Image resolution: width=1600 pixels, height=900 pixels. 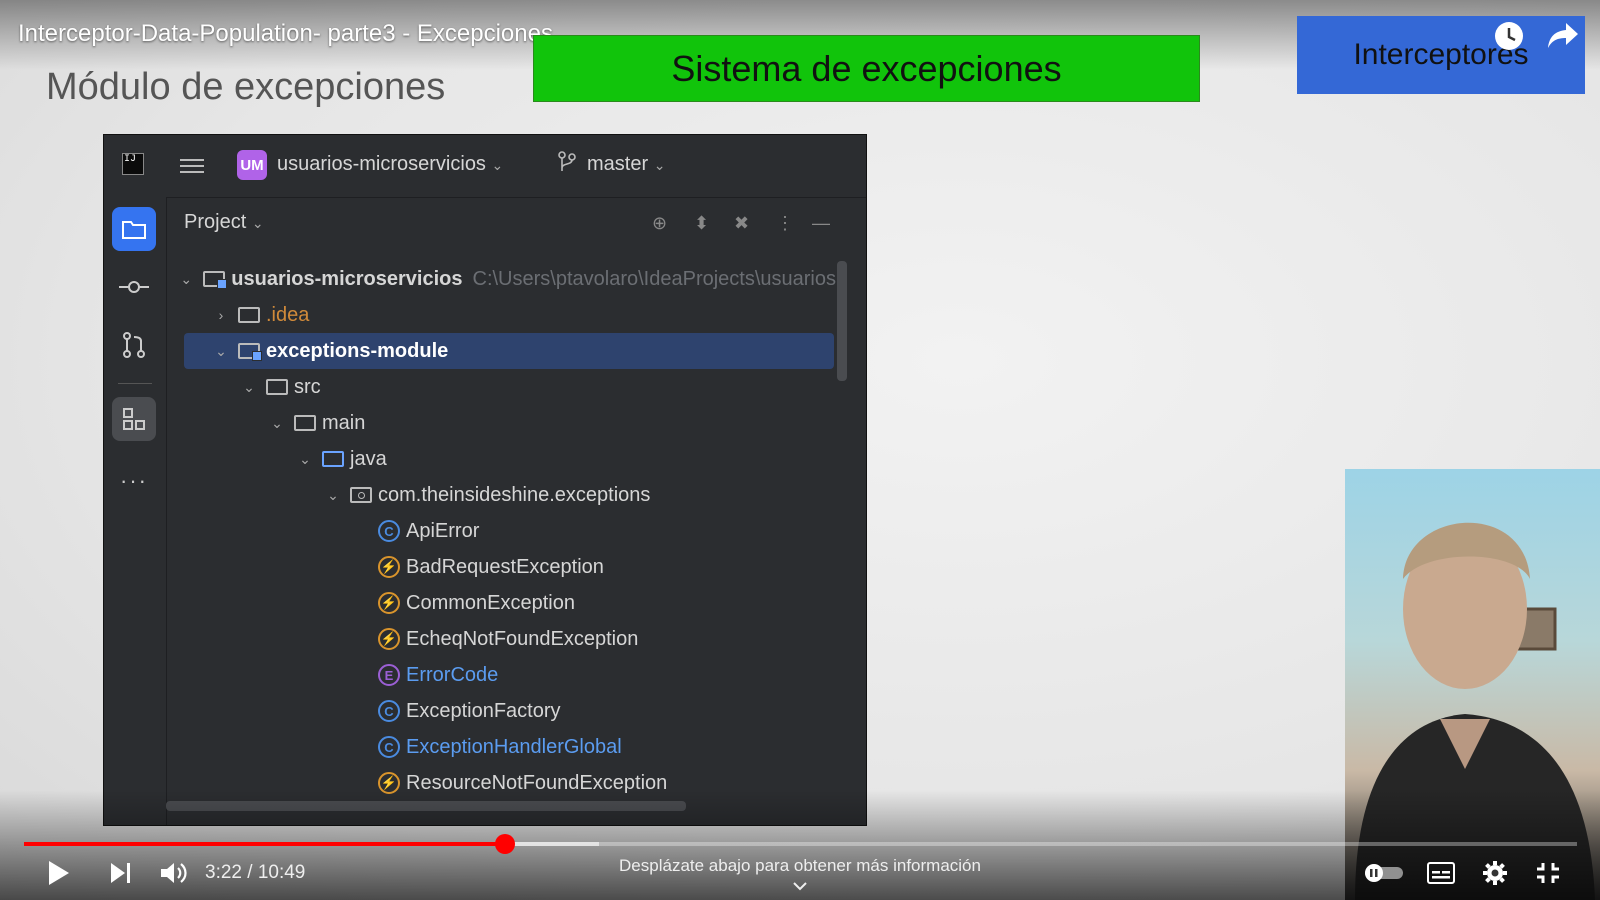 I want to click on chevron-down-icon, so click(x=800, y=887).